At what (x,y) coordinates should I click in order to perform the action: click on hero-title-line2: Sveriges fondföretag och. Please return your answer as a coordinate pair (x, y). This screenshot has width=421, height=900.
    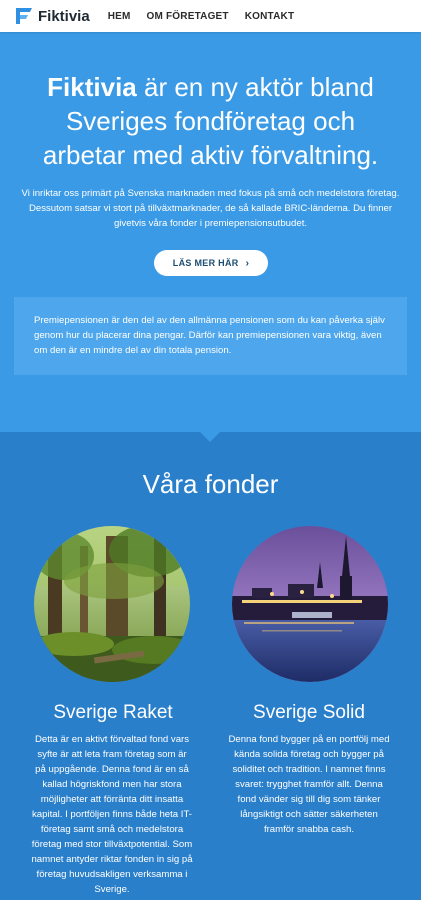
    Looking at the image, I should click on (210, 121).